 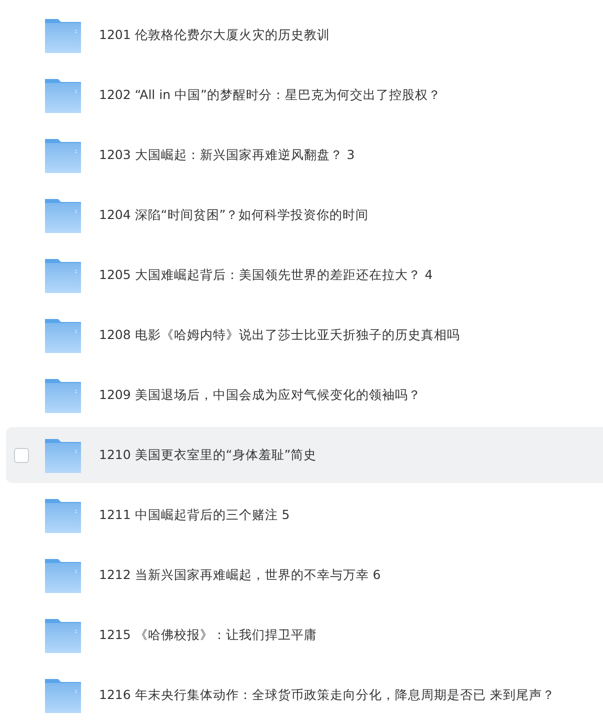 What do you see at coordinates (21, 455) in the screenshot?
I see `checkbox` at bounding box center [21, 455].